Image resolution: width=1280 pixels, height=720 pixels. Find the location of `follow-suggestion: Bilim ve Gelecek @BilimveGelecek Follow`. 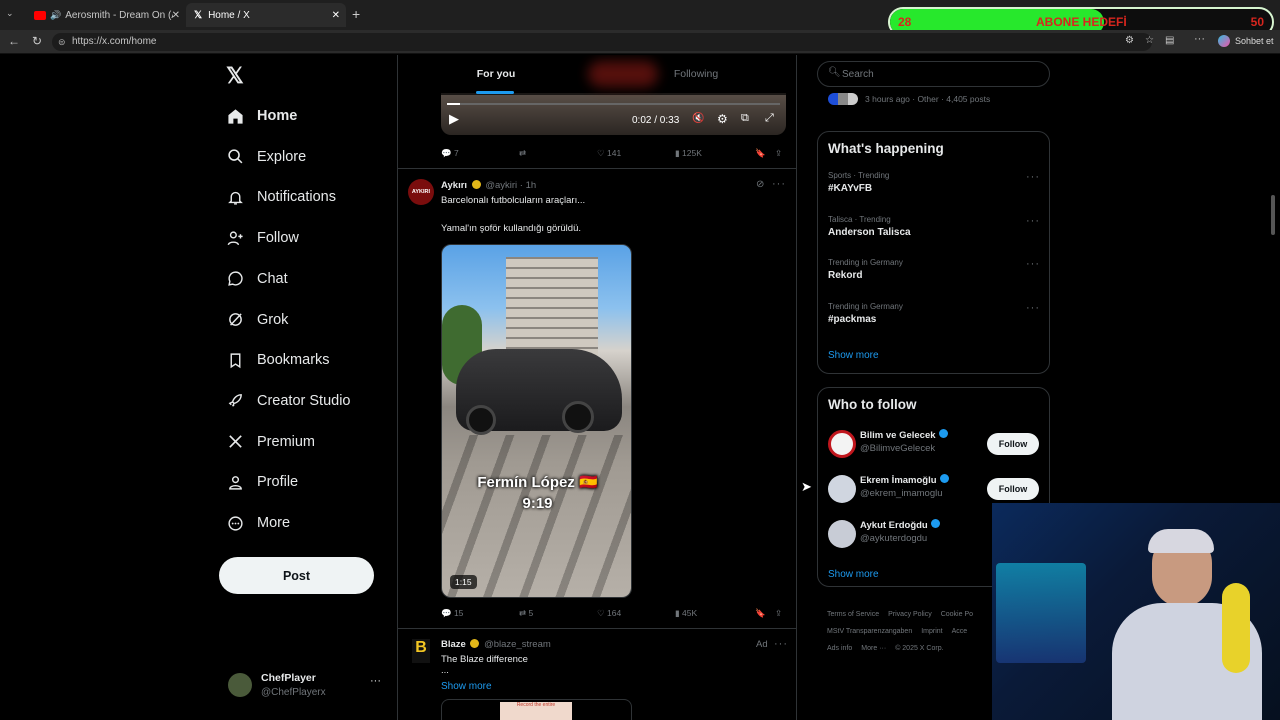

follow-suggestion: Bilim ve Gelecek @BilimveGelecek Follow is located at coordinates (939, 445).